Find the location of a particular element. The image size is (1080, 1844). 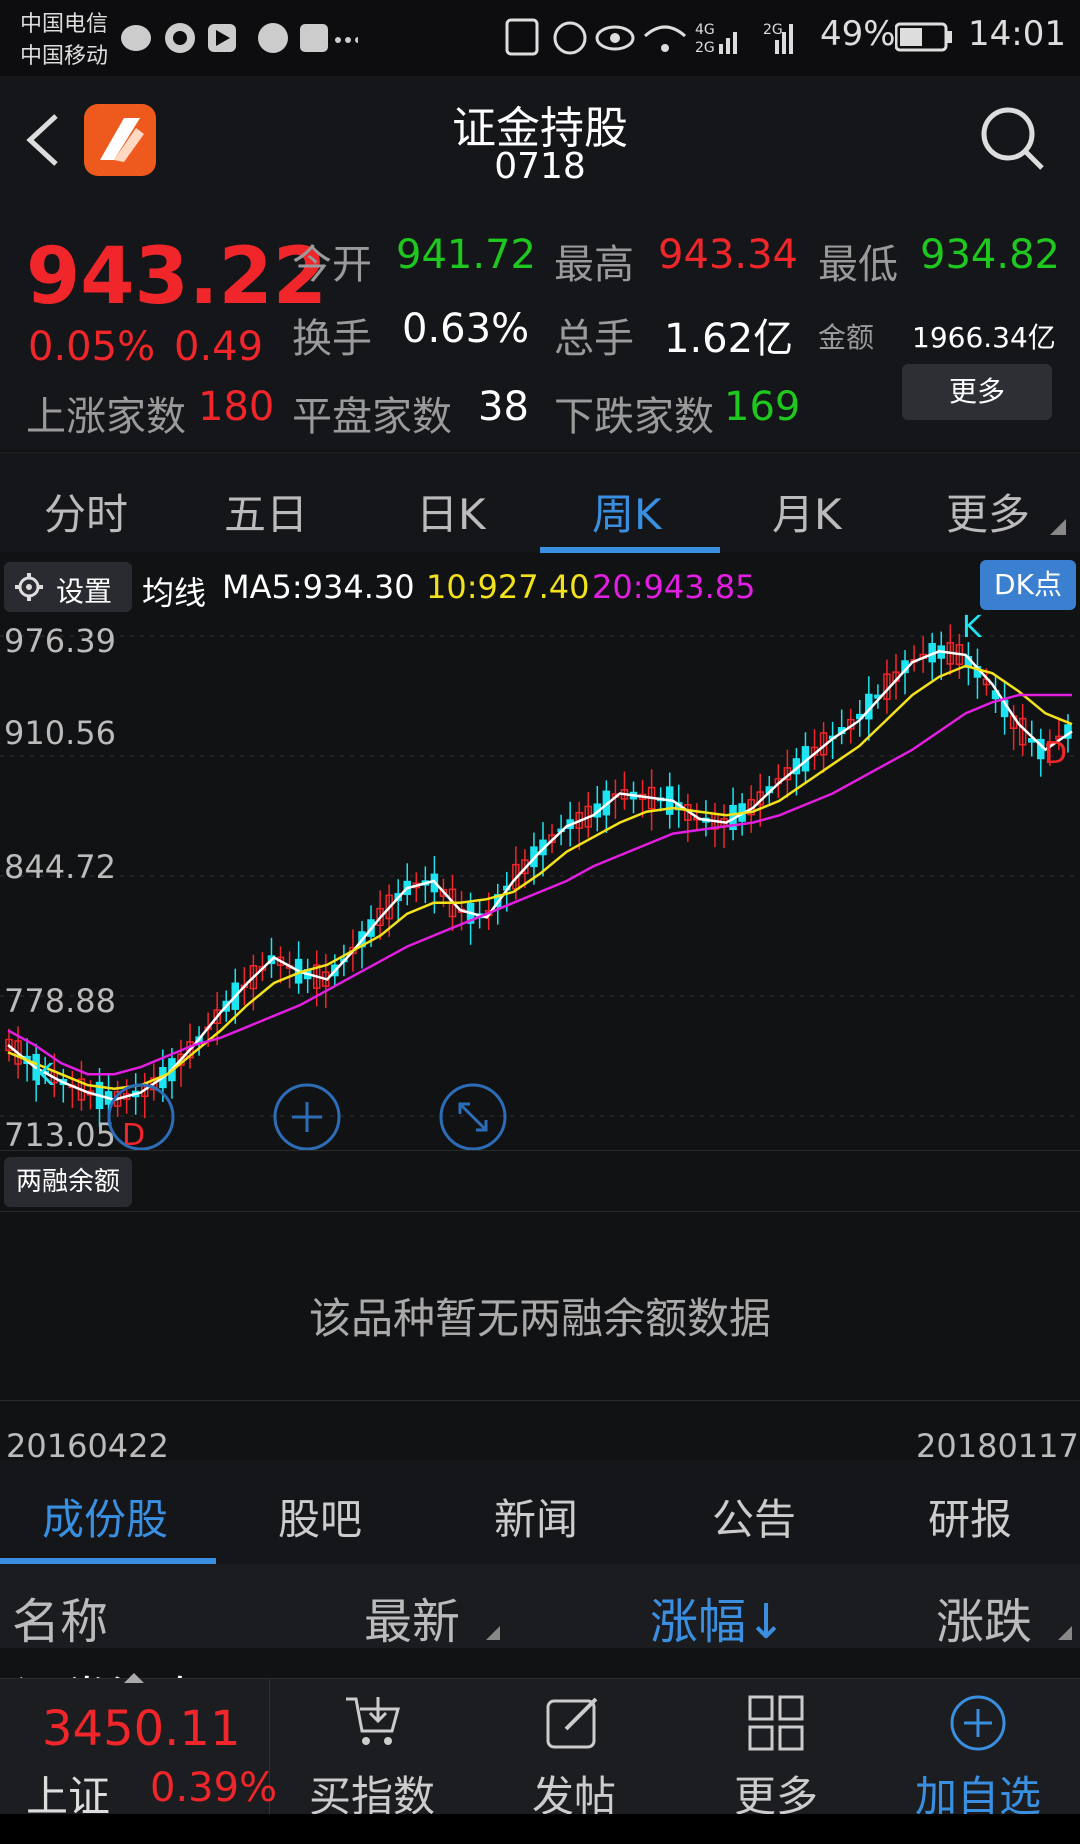

turnover-value: 0.63% is located at coordinates (466, 329).